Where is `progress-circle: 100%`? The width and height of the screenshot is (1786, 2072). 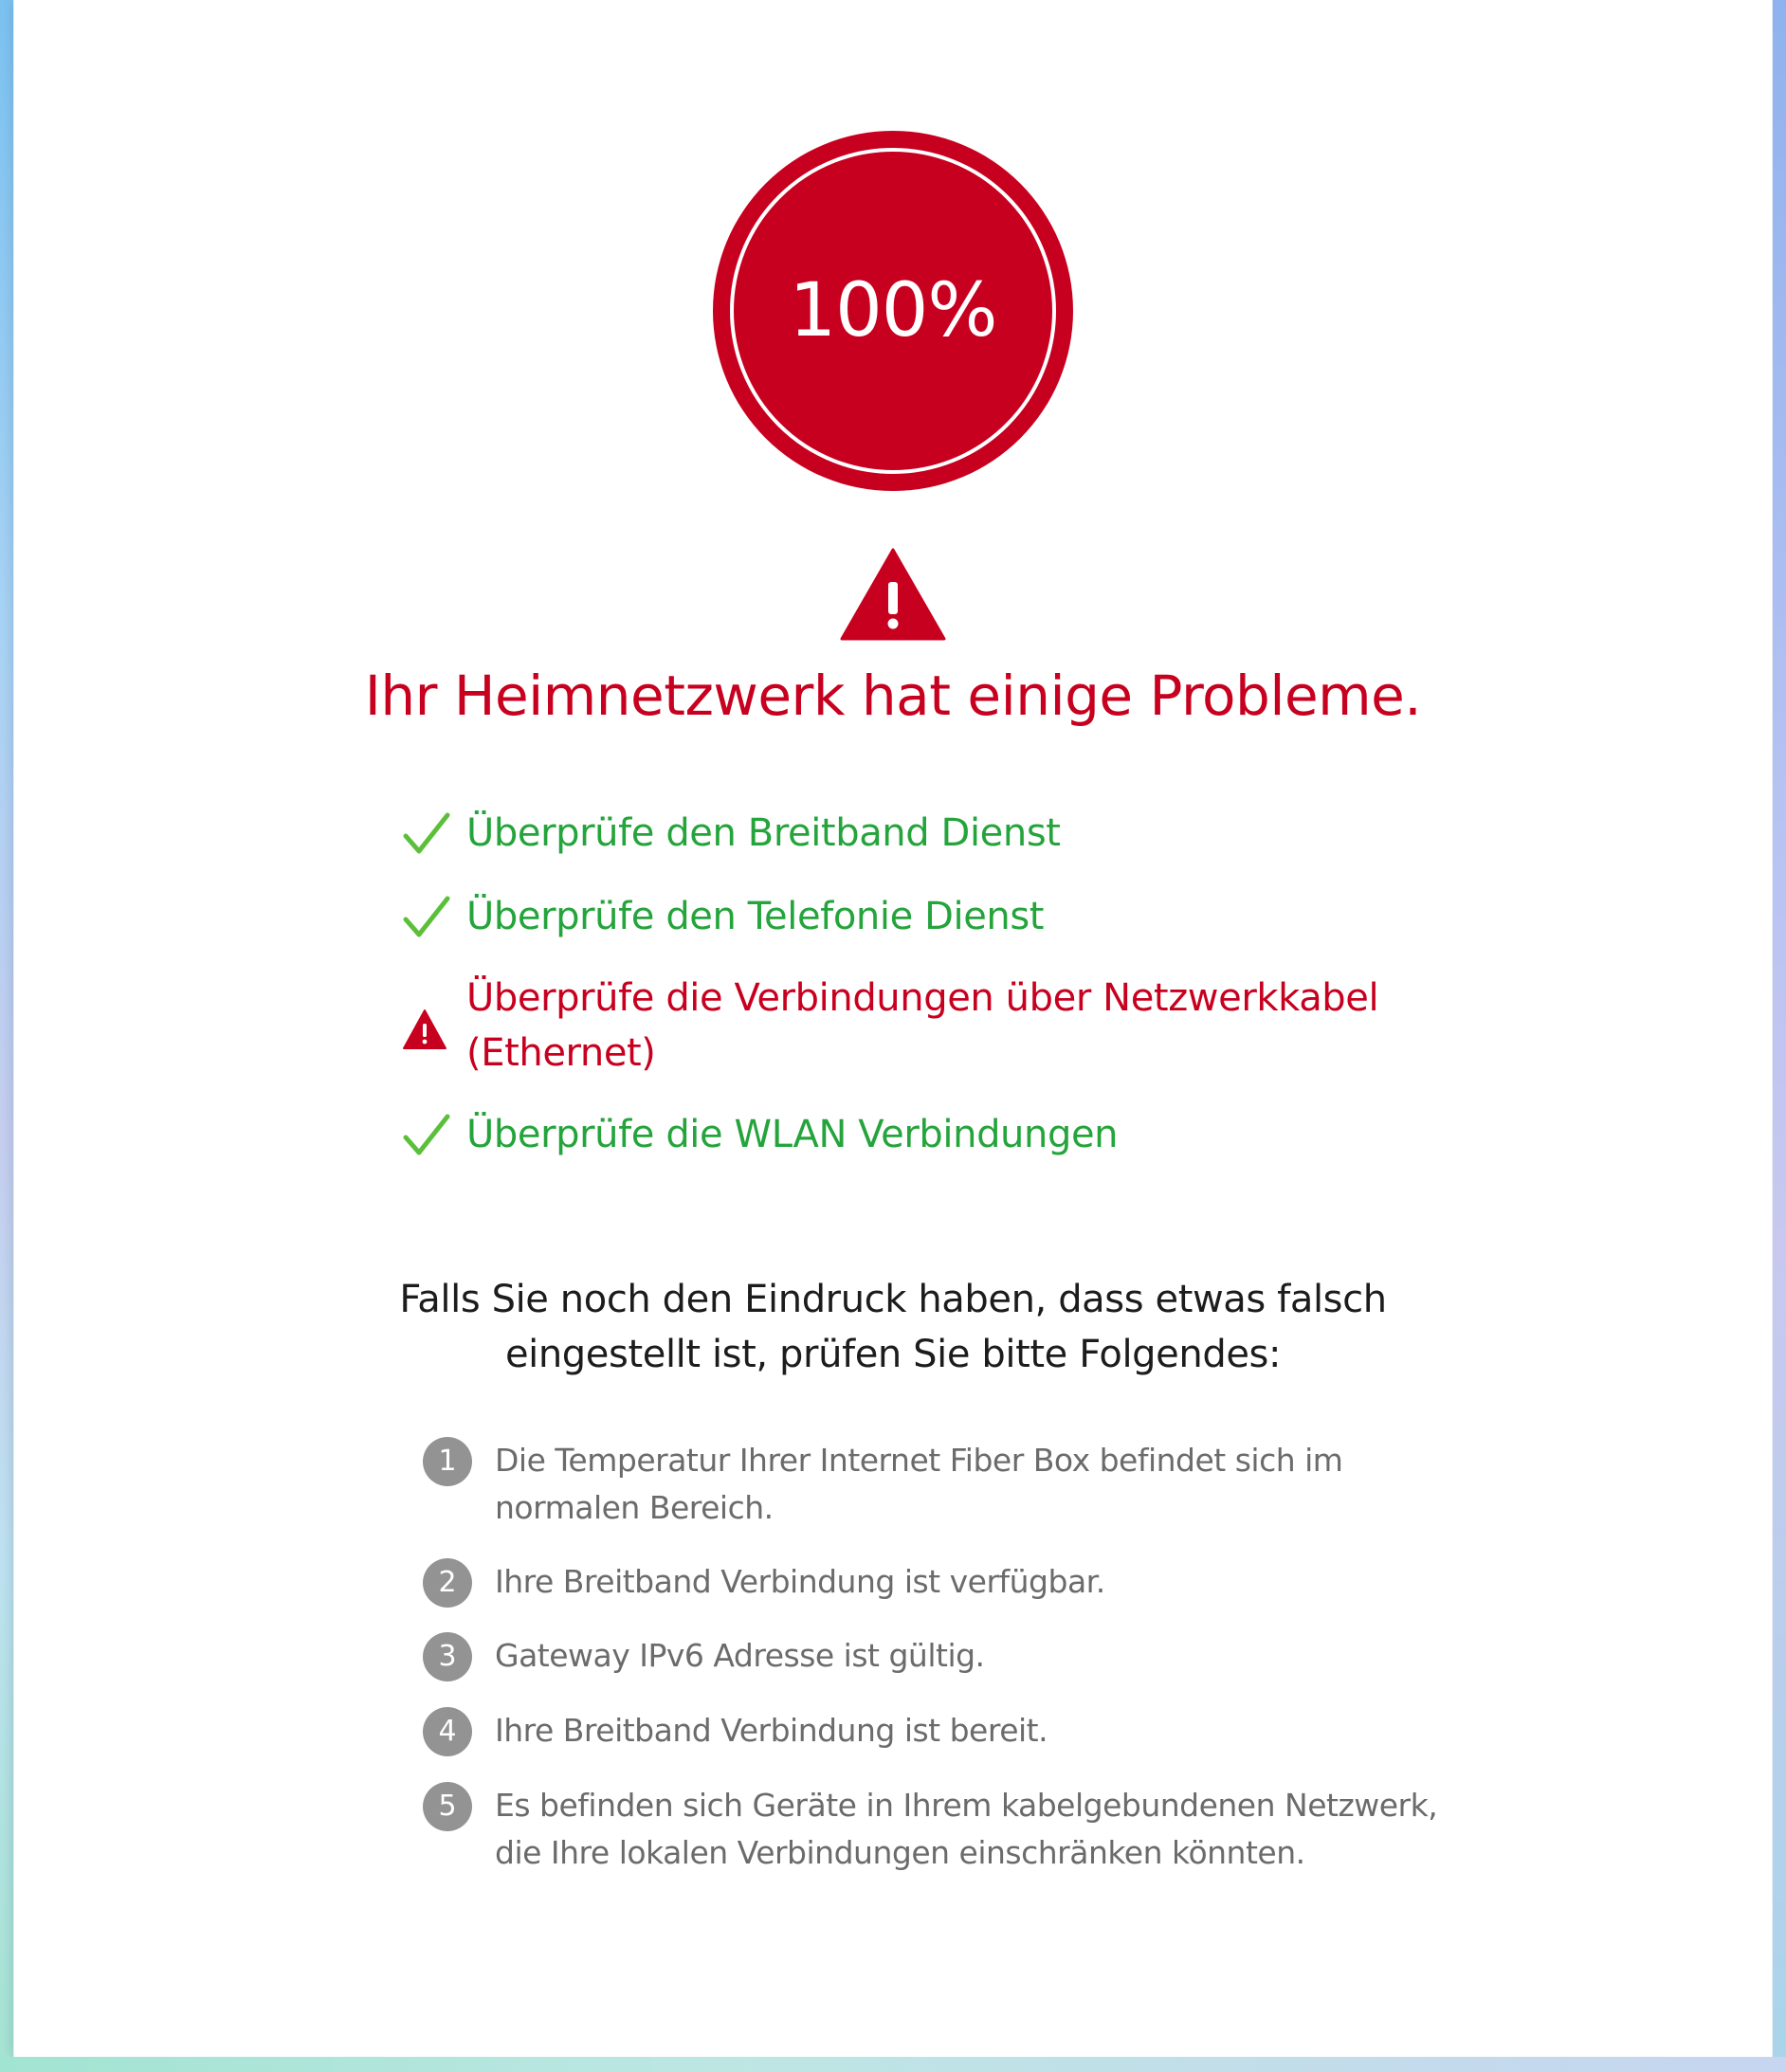
progress-circle: 100% is located at coordinates (893, 311).